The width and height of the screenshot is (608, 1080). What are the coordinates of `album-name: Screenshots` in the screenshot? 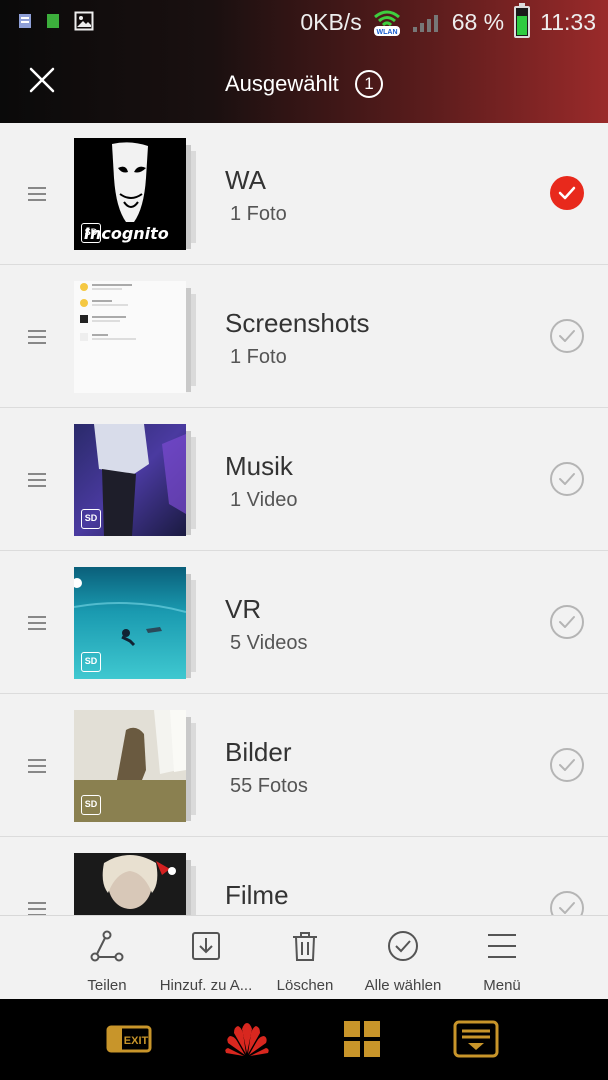 It's located at (297, 323).